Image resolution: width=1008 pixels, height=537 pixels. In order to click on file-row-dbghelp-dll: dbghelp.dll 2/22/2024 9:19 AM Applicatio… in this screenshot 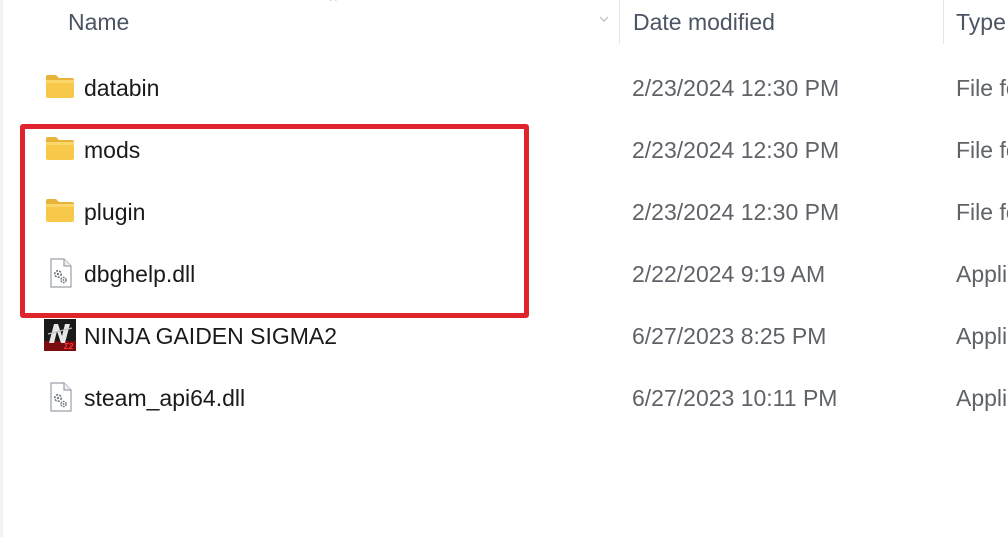, I will do `click(504, 274)`.